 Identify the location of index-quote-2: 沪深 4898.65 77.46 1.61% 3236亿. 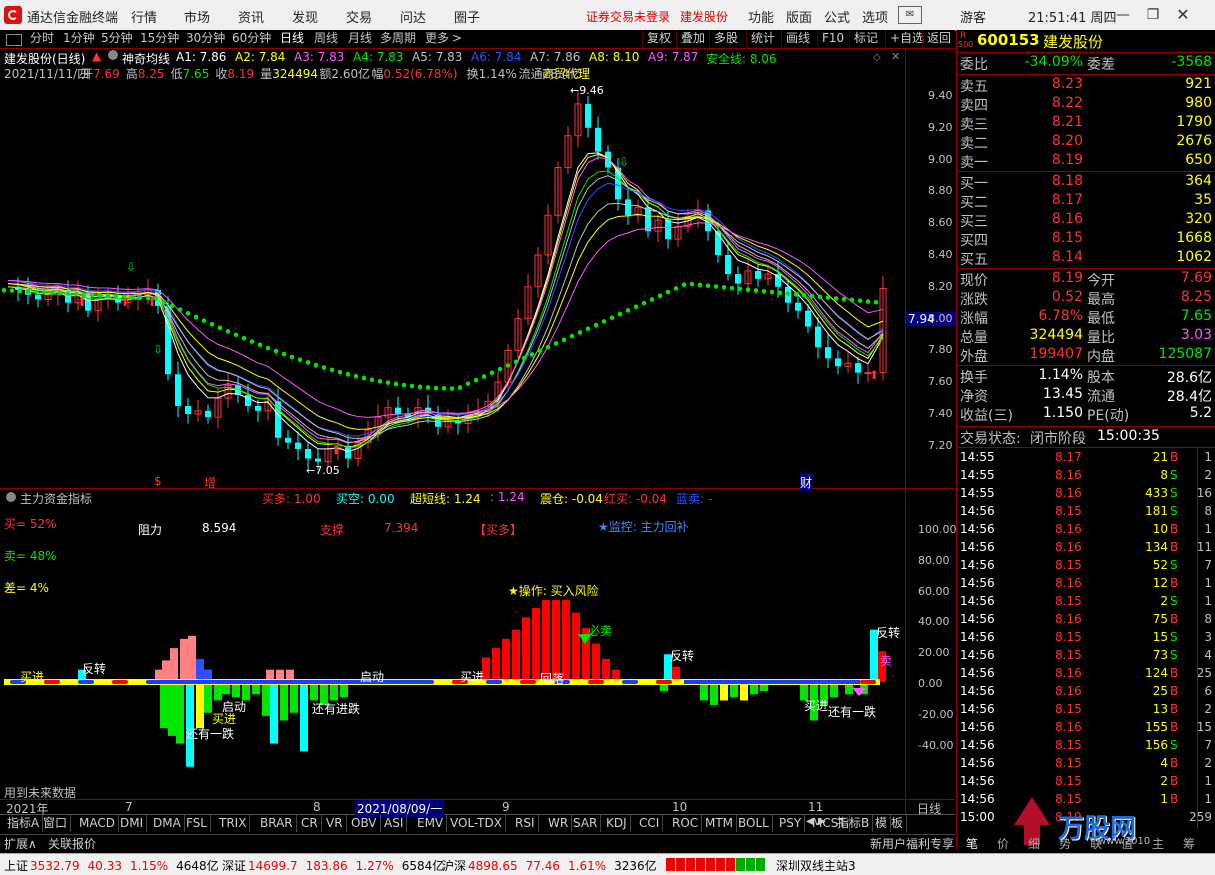
(549, 865).